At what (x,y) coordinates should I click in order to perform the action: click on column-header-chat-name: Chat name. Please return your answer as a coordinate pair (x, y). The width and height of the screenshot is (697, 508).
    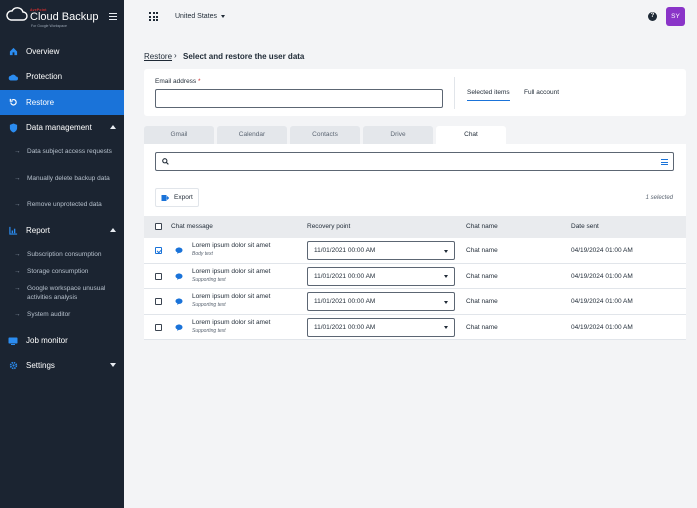
    Looking at the image, I should click on (482, 226).